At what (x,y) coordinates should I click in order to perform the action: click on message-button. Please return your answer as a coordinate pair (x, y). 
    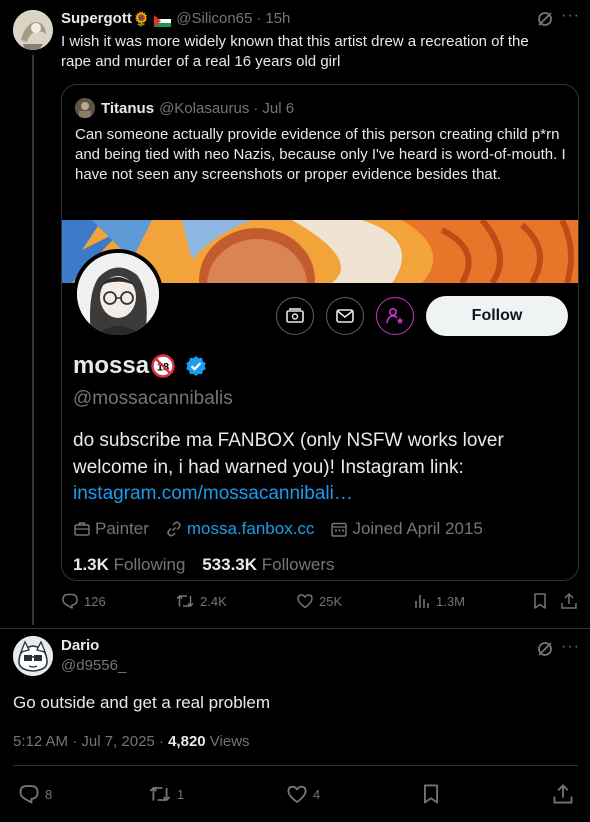
    Looking at the image, I should click on (345, 316).